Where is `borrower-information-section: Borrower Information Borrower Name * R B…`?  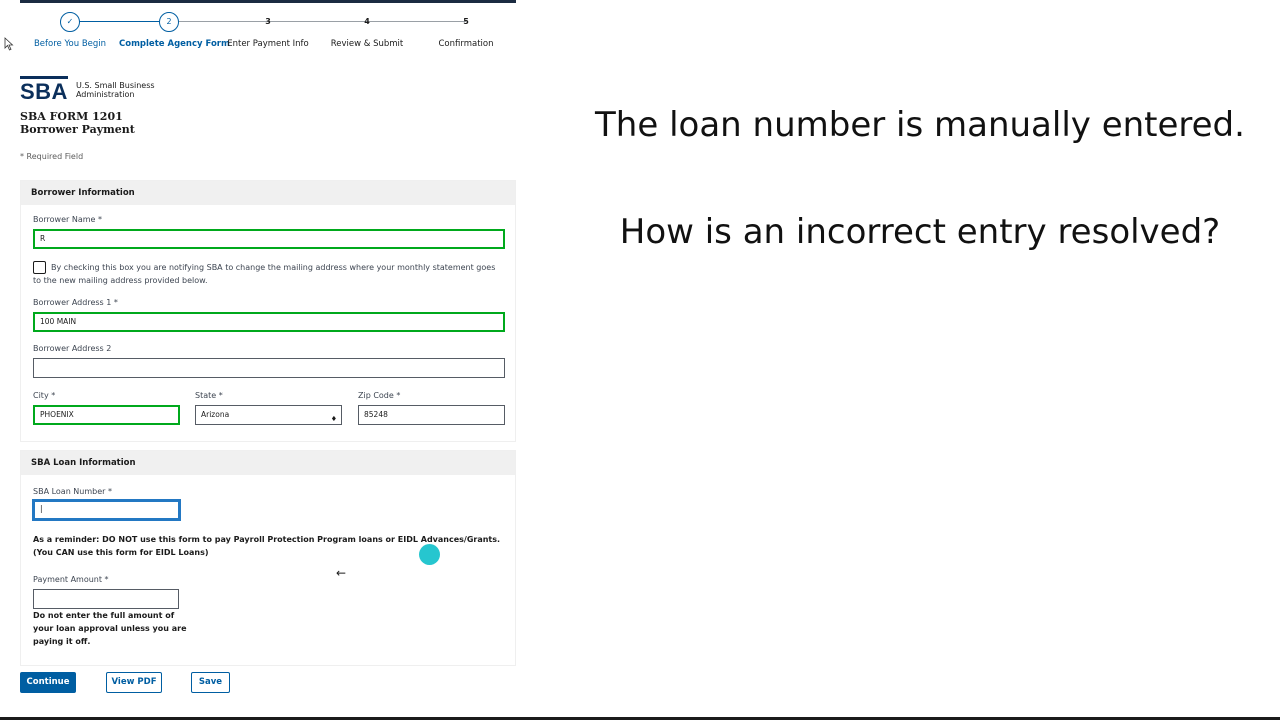 borrower-information-section: Borrower Information Borrower Name * R B… is located at coordinates (268, 311).